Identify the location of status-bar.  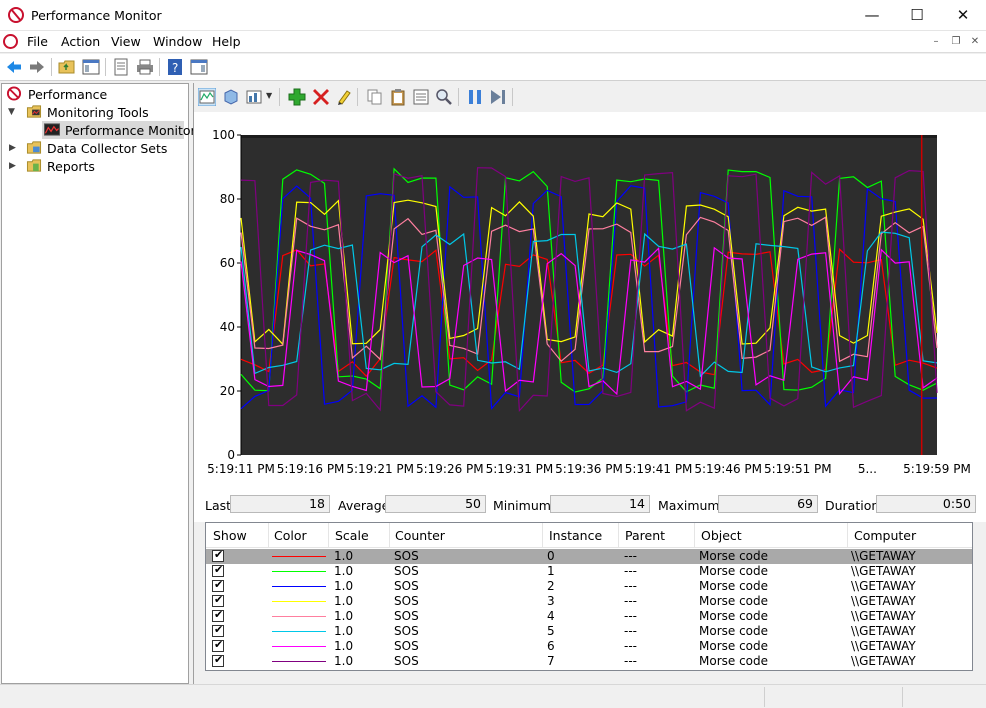
(493, 696).